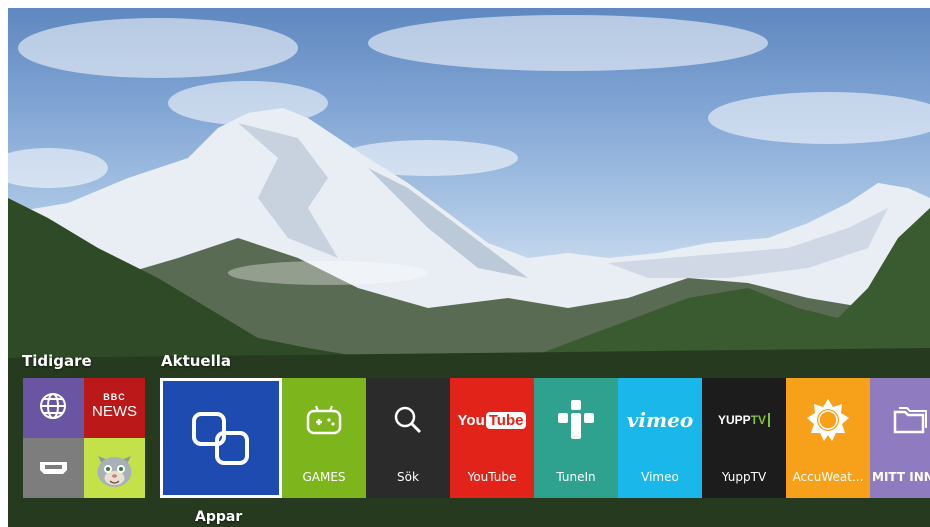  Describe the element at coordinates (744, 477) in the screenshot. I see `yupptv-label: YuppTV` at that location.